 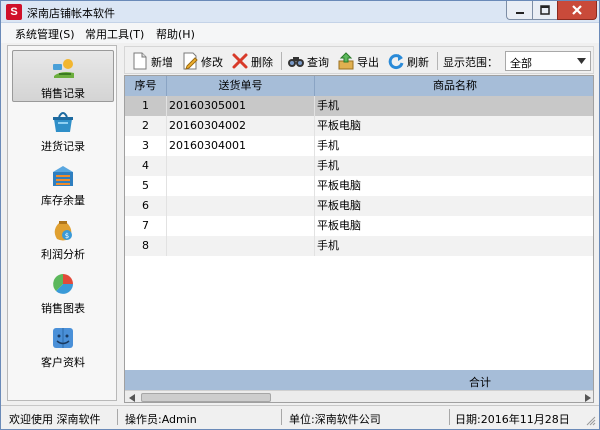 I want to click on nav-item-inventory: 库存余量, so click(x=63, y=184).